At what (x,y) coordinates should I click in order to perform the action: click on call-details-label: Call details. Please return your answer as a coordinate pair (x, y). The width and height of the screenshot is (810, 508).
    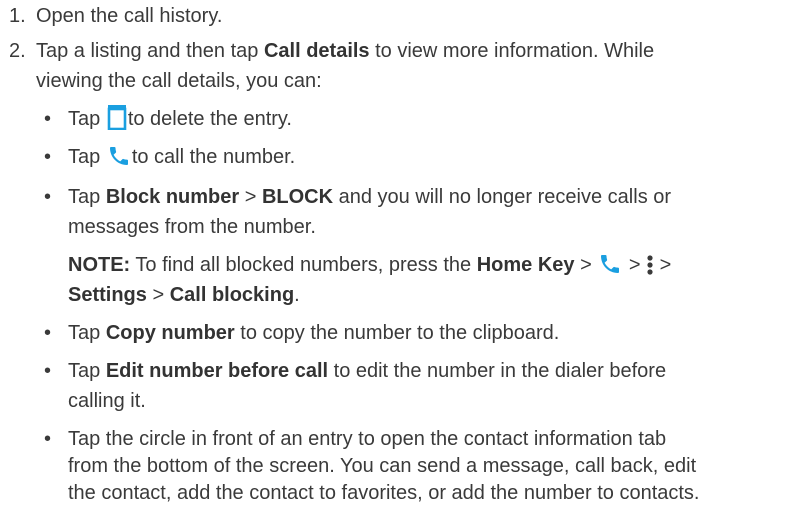
    Looking at the image, I should click on (316, 51).